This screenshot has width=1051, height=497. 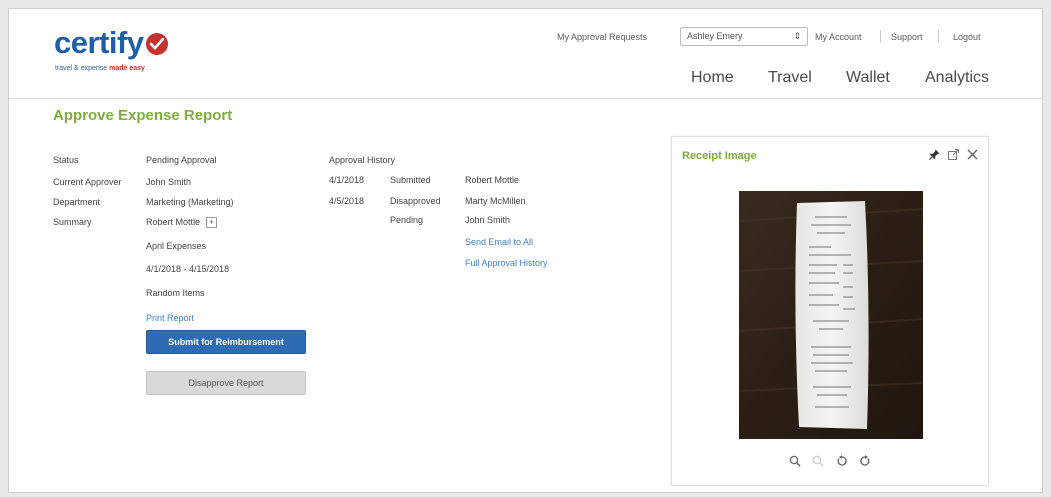 What do you see at coordinates (797, 36) in the screenshot?
I see `select-arrows-icon: ⇕` at bounding box center [797, 36].